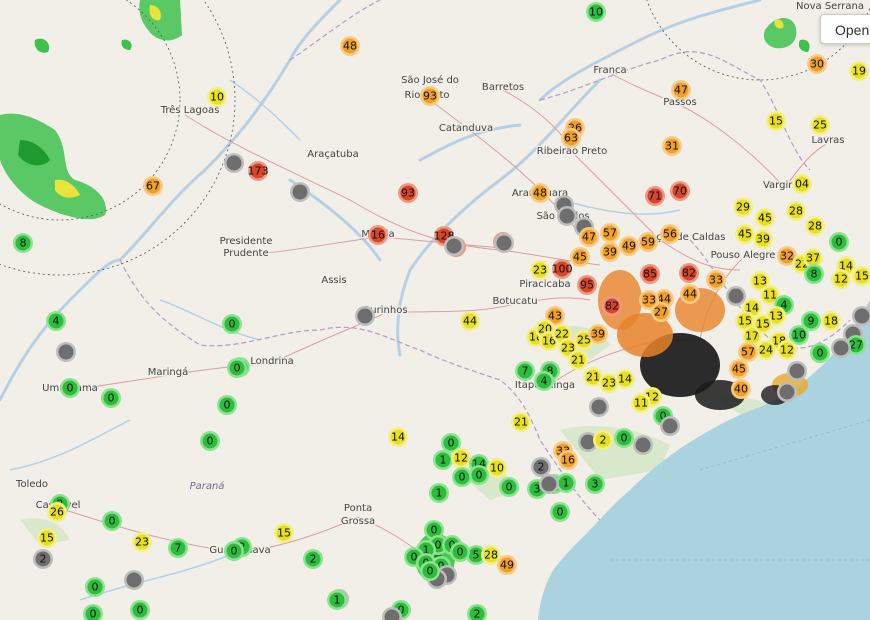 The height and width of the screenshot is (620, 870). What do you see at coordinates (641, 403) in the screenshot?
I see `station-marker: 11` at bounding box center [641, 403].